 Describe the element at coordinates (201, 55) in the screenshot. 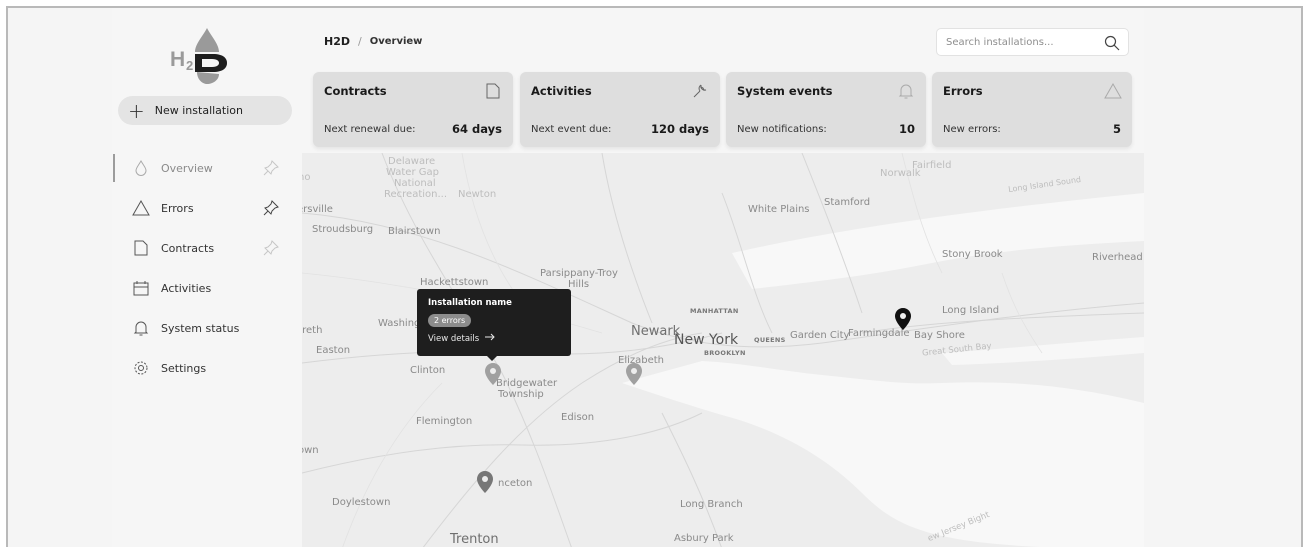

I see `app-logo: H 2` at that location.